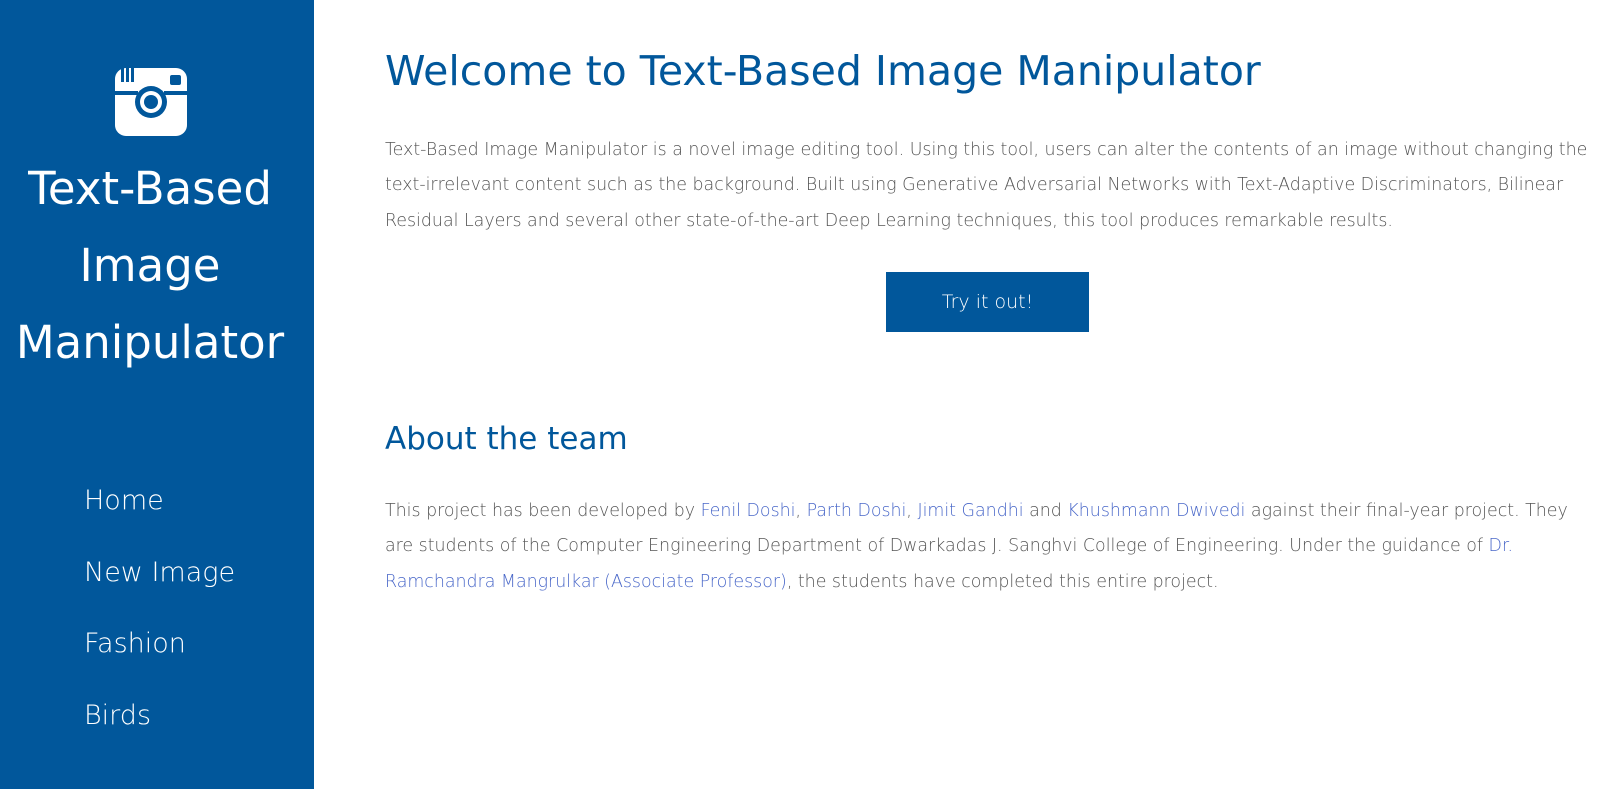 The width and height of the screenshot is (1600, 789). Describe the element at coordinates (159, 573) in the screenshot. I see `nav-item-new-image: New Image` at that location.